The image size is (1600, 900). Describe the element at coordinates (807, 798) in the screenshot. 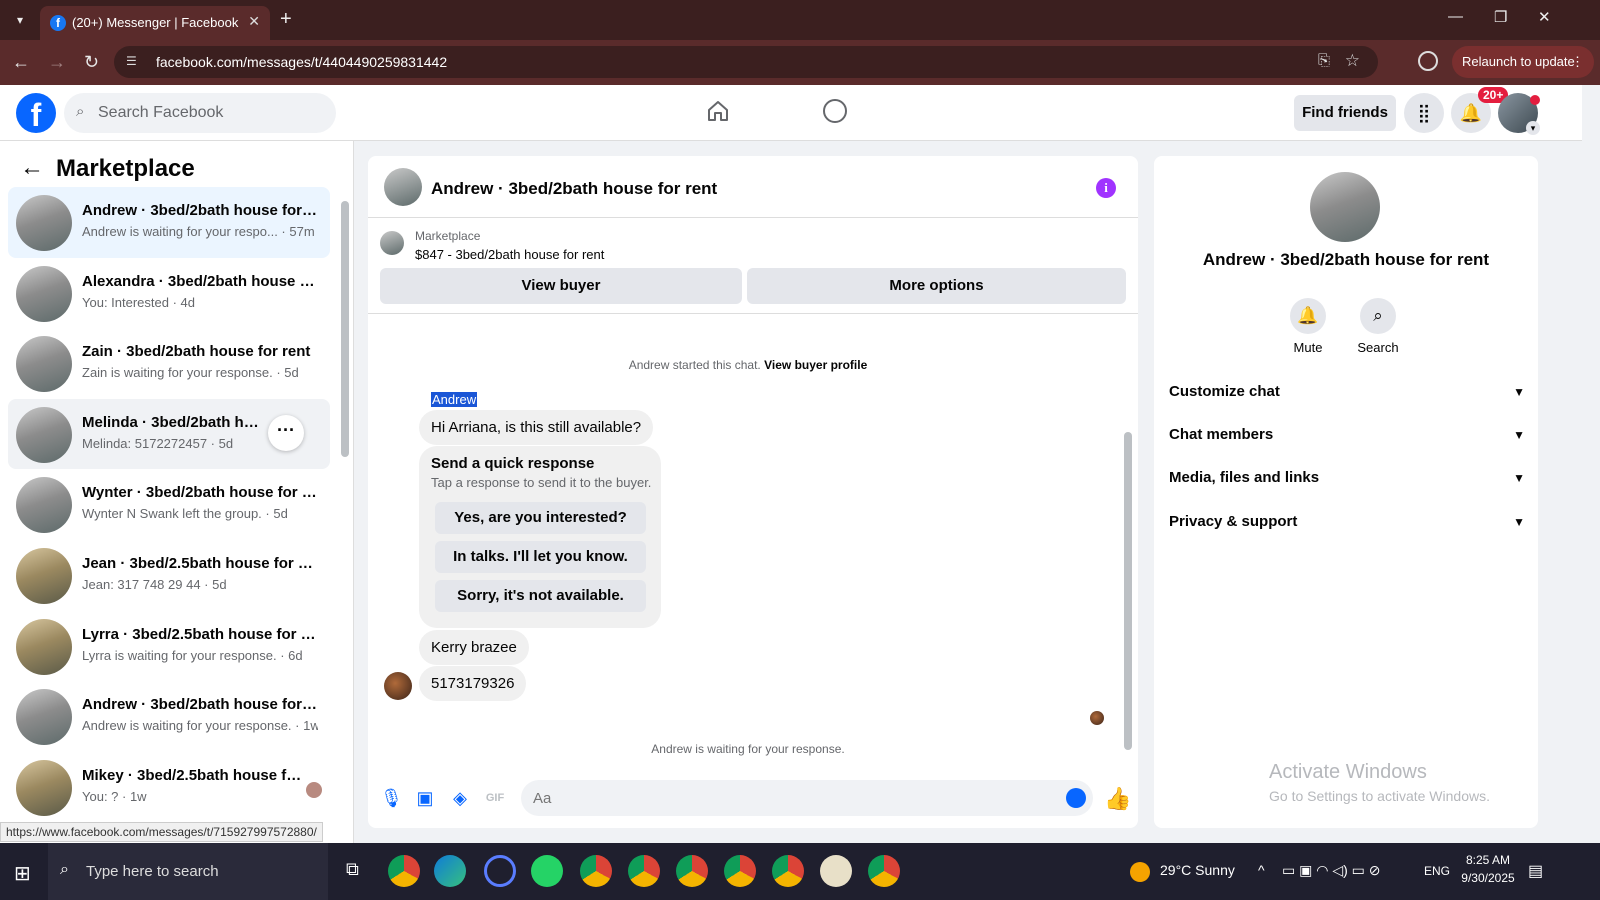

I see `message-input` at that location.